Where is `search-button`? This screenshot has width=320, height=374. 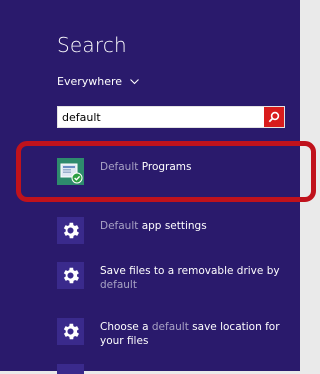 search-button is located at coordinates (274, 117).